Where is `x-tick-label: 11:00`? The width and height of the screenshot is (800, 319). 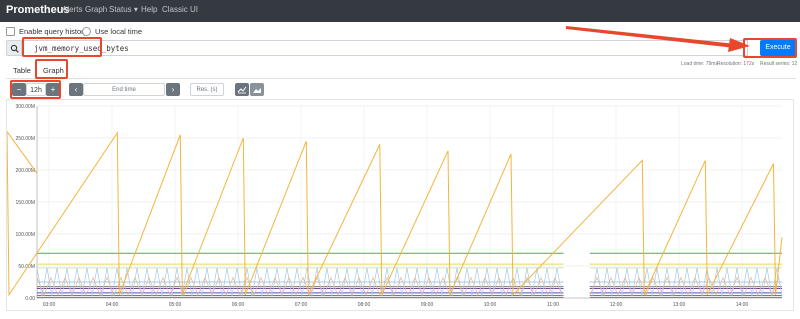
x-tick-label: 11:00 is located at coordinates (553, 305).